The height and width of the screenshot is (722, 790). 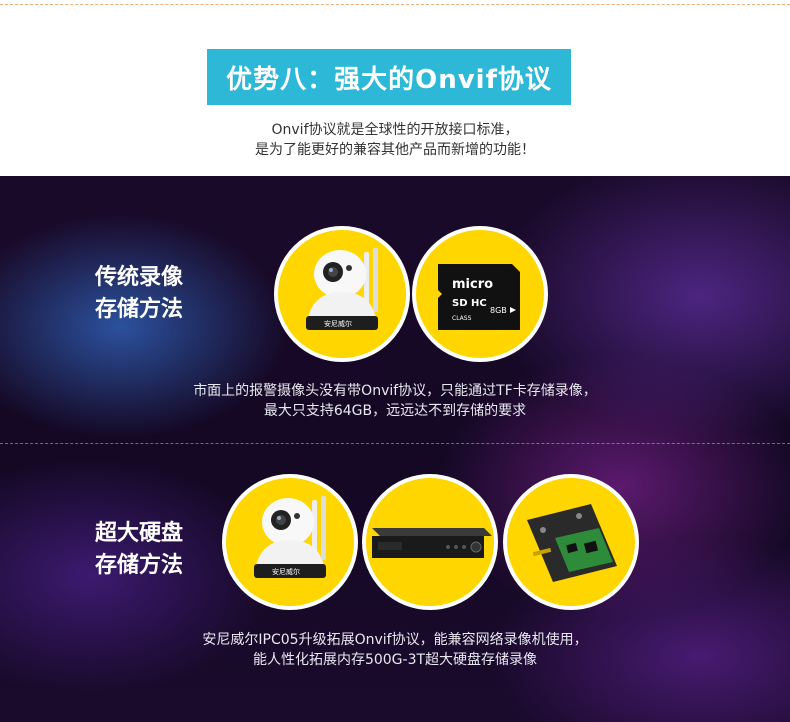 What do you see at coordinates (395, 4) in the screenshot?
I see `top-dashed-border` at bounding box center [395, 4].